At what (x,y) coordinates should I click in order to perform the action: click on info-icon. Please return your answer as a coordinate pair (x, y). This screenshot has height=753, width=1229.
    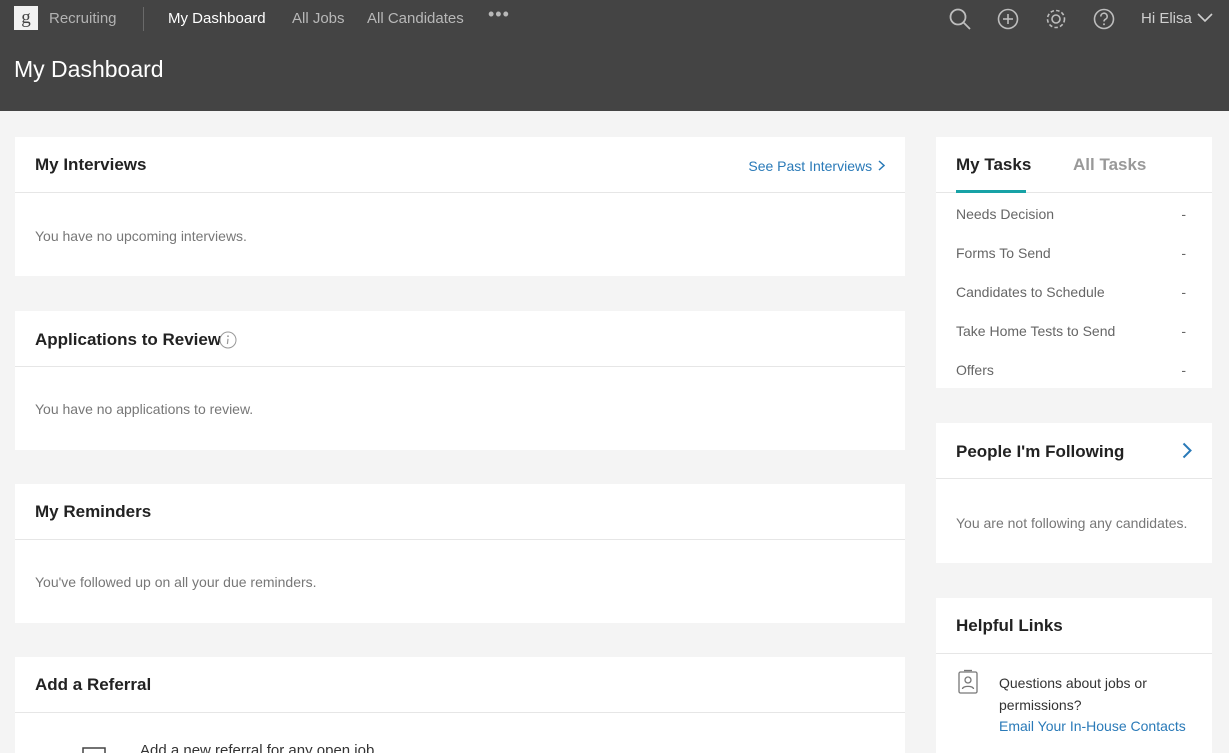
    Looking at the image, I should click on (228, 340).